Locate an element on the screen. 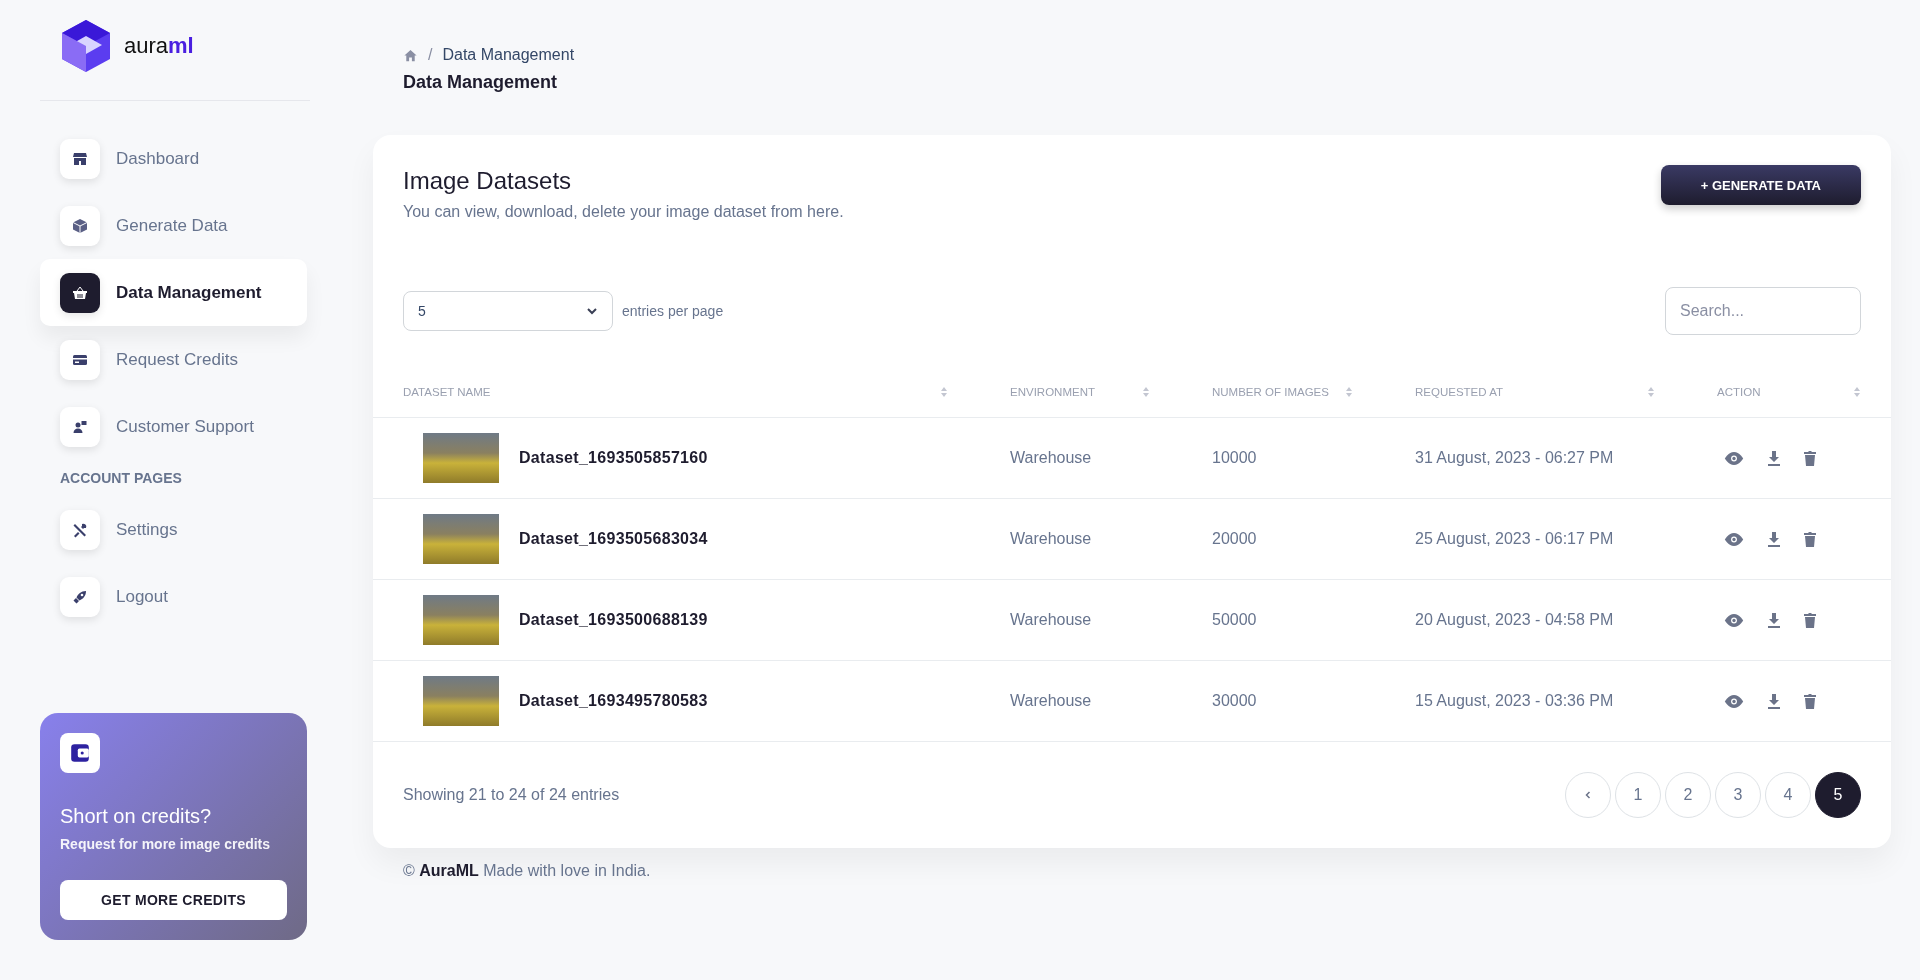 The height and width of the screenshot is (980, 1920). card-title: Image Datasets is located at coordinates (488, 181).